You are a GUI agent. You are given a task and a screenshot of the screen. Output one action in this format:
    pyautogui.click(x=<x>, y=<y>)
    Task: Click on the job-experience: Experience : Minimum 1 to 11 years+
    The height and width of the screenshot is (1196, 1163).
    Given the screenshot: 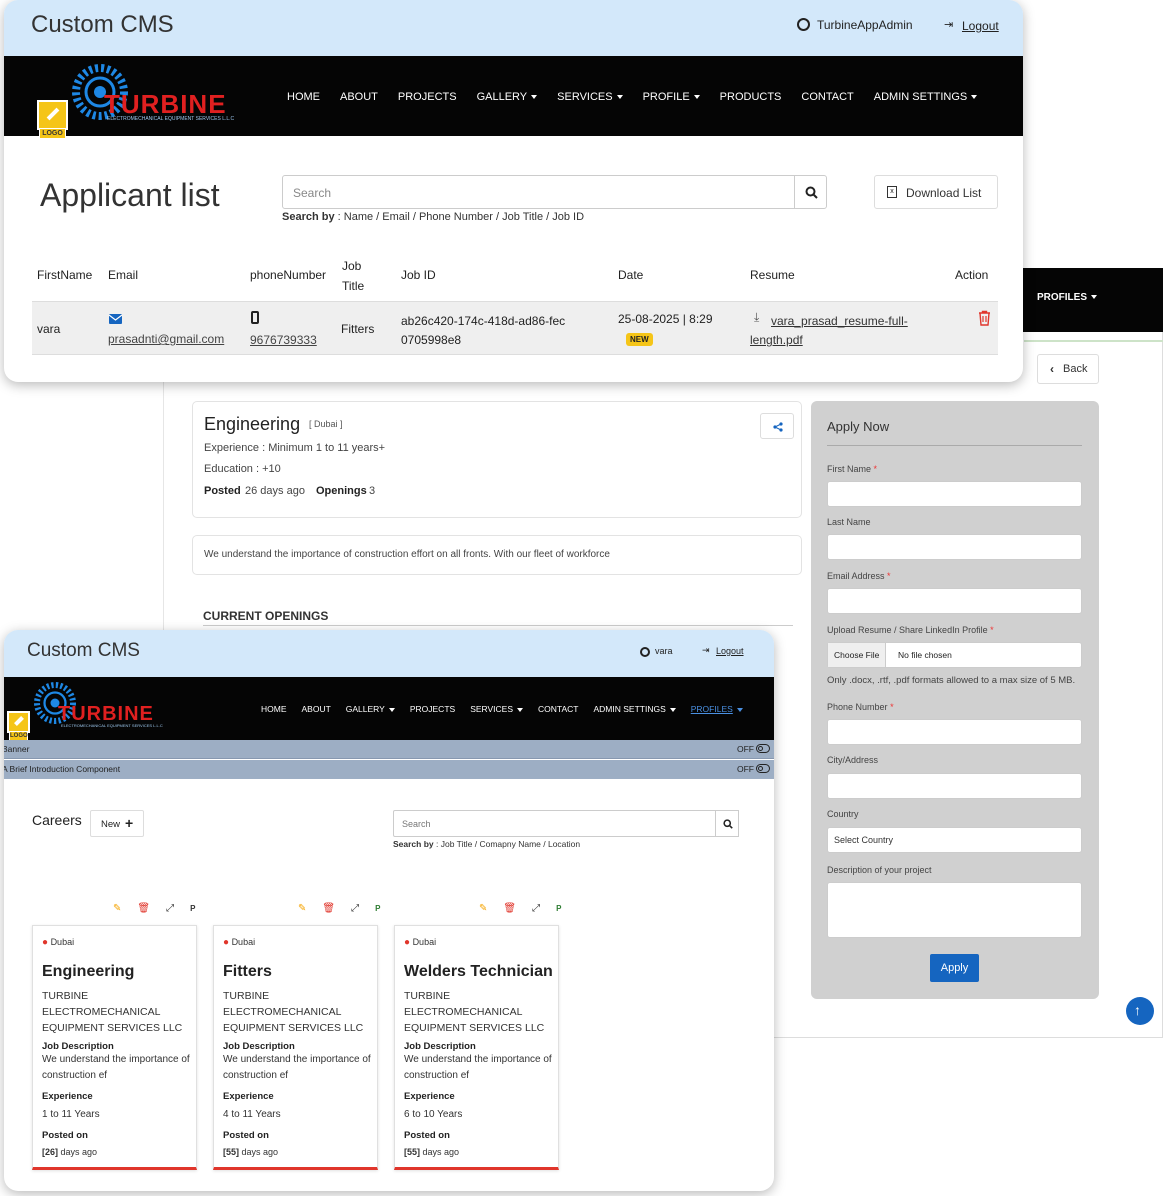 What is the action you would take?
    pyautogui.click(x=295, y=448)
    